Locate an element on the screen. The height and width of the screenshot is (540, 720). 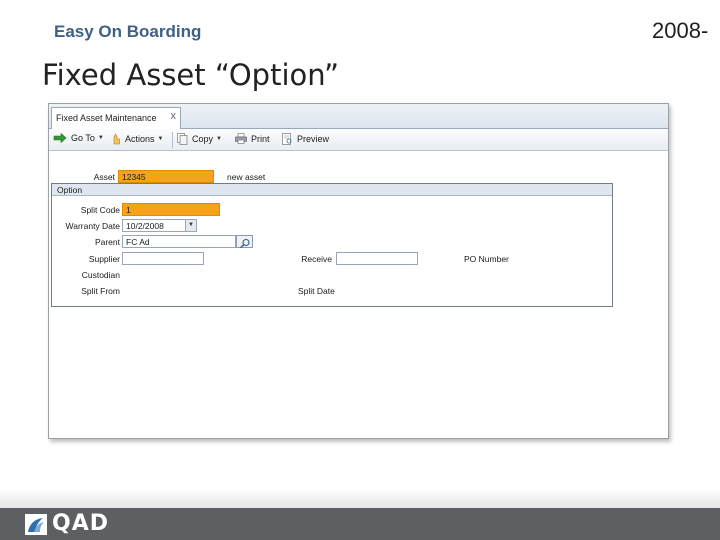
parent-lookup-button is located at coordinates (244, 242).